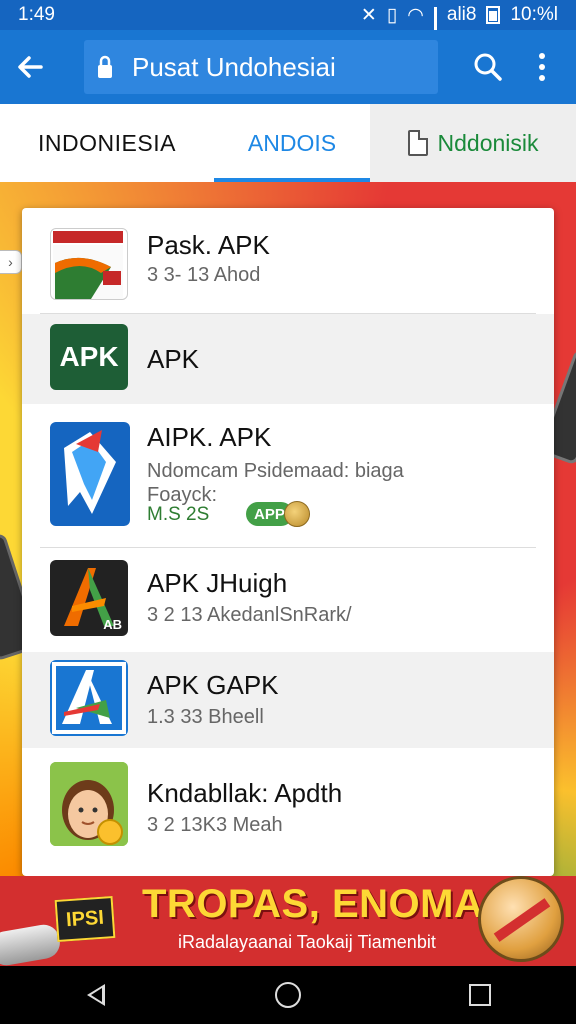 The height and width of the screenshot is (1024, 576). I want to click on app-title: Kndabllak: Apdth, so click(245, 793).